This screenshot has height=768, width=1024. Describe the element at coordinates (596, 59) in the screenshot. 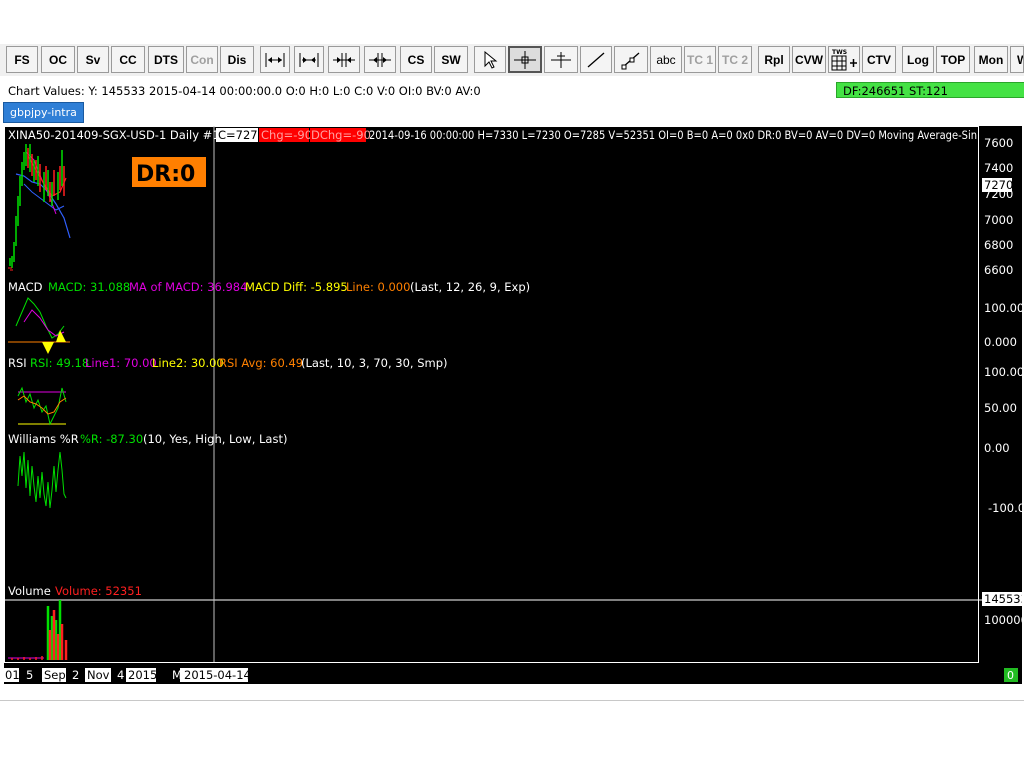

I see `trendline-icon` at that location.